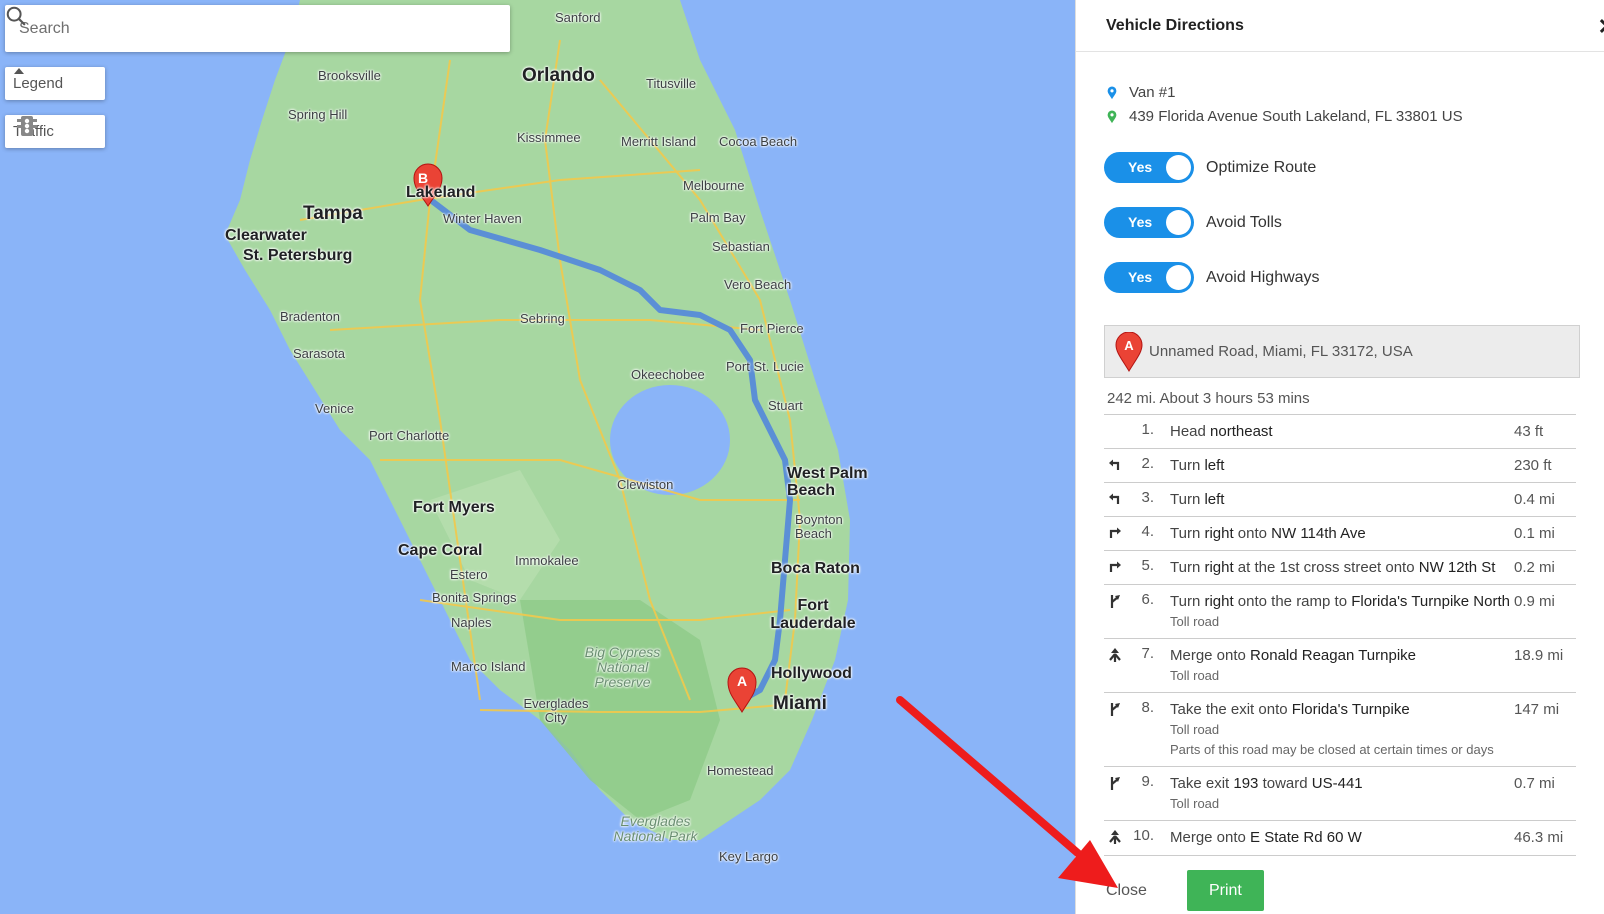  I want to click on optimize-route-toggle: Yes, so click(1149, 167).